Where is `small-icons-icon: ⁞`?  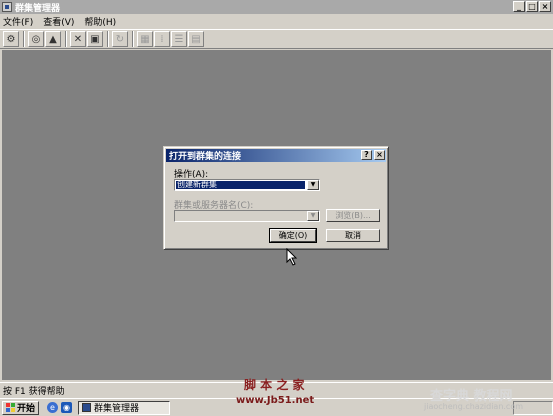 small-icons-icon: ⁞ is located at coordinates (162, 39).